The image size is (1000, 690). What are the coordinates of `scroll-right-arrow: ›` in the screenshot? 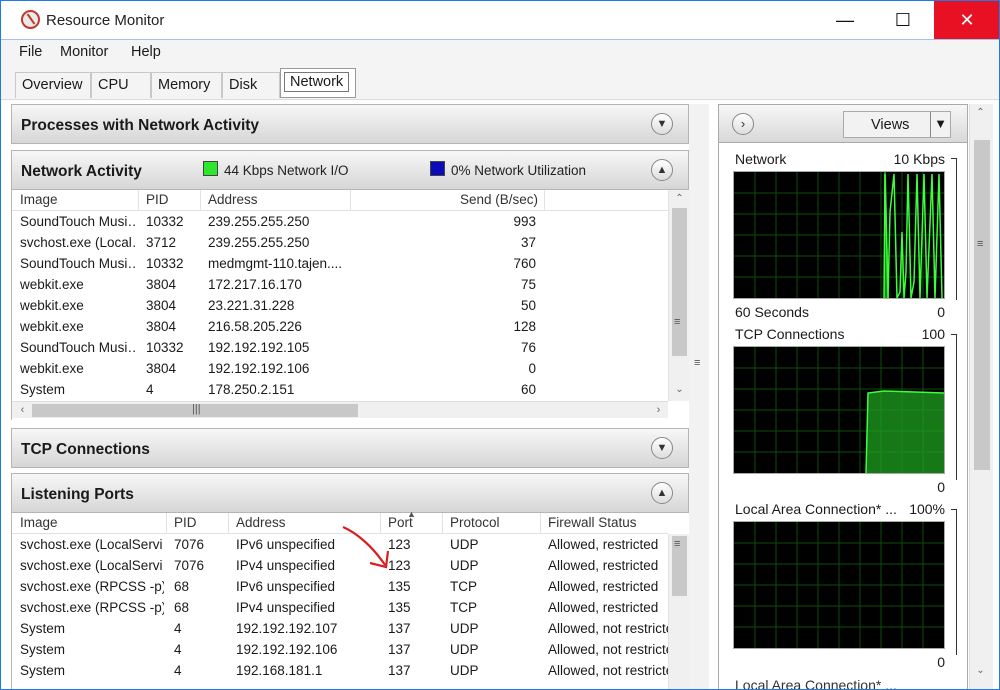 It's located at (658, 411).